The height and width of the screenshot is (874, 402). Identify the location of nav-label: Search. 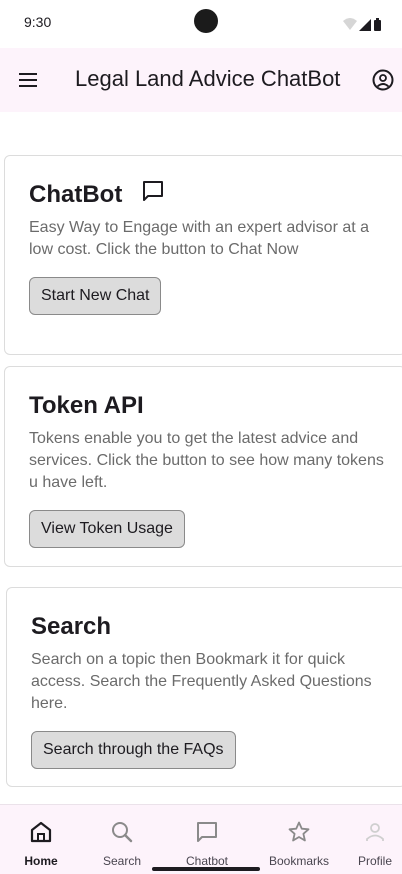
(122, 861).